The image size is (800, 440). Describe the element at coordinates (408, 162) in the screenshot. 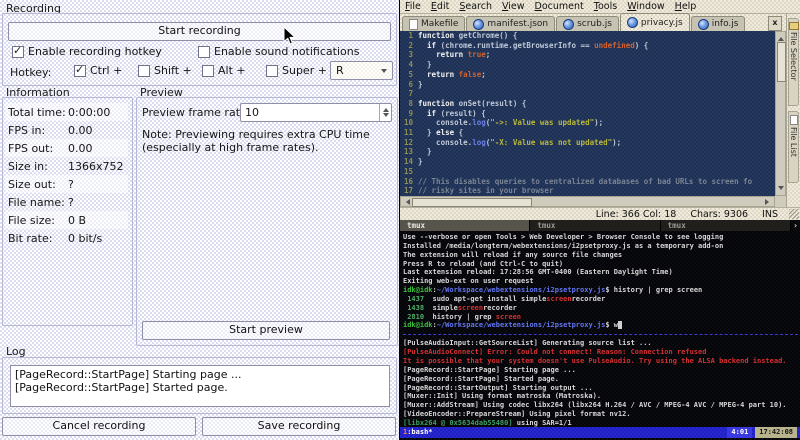

I see `line-number: 14` at that location.